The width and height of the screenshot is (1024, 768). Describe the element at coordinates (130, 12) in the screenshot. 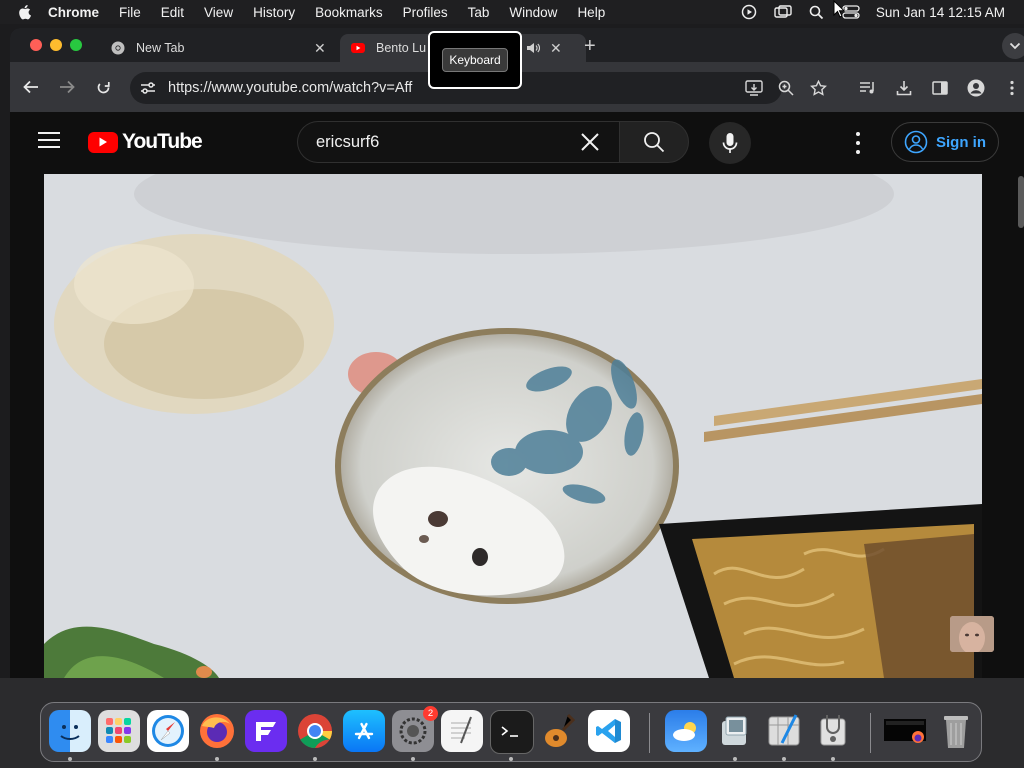

I see `menu-file: File` at that location.